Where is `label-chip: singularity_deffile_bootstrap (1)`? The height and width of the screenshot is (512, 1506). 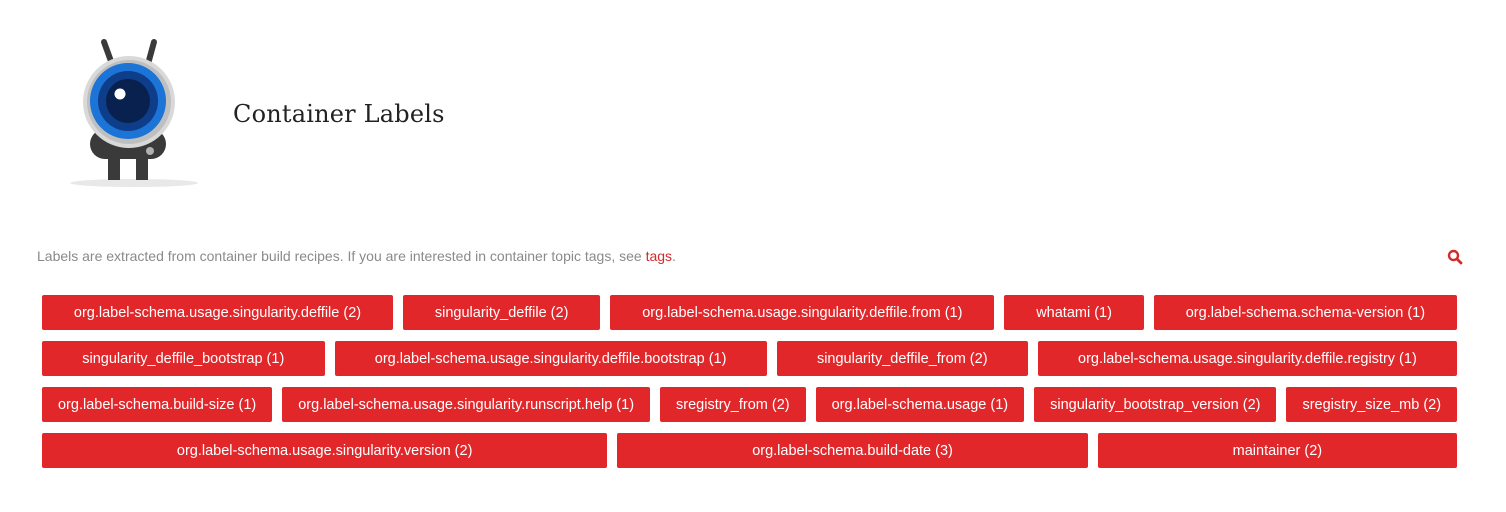
label-chip: singularity_deffile_bootstrap (1) is located at coordinates (183, 358).